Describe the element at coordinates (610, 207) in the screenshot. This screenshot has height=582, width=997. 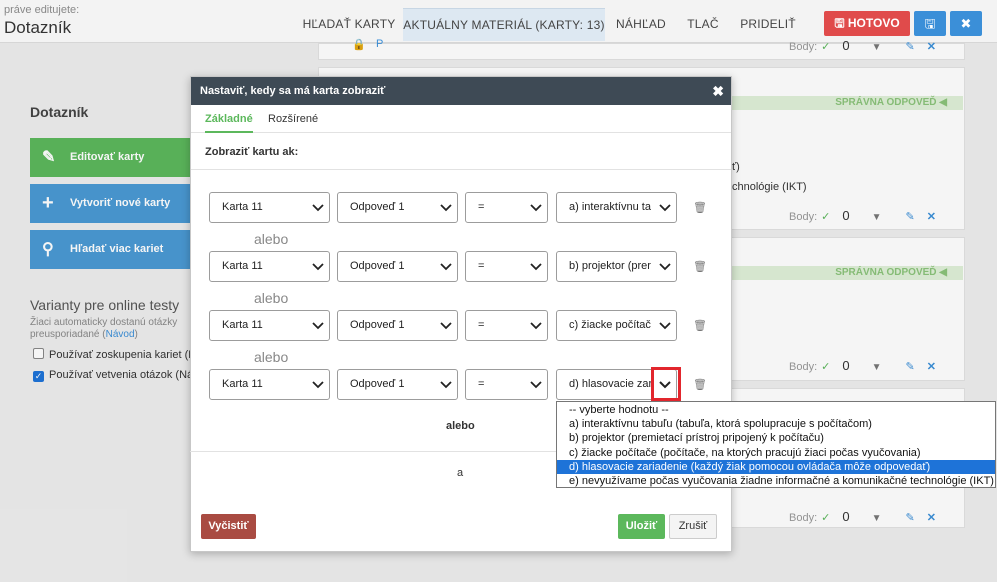
I see `value-select-value: a) interaktívnu ta` at that location.